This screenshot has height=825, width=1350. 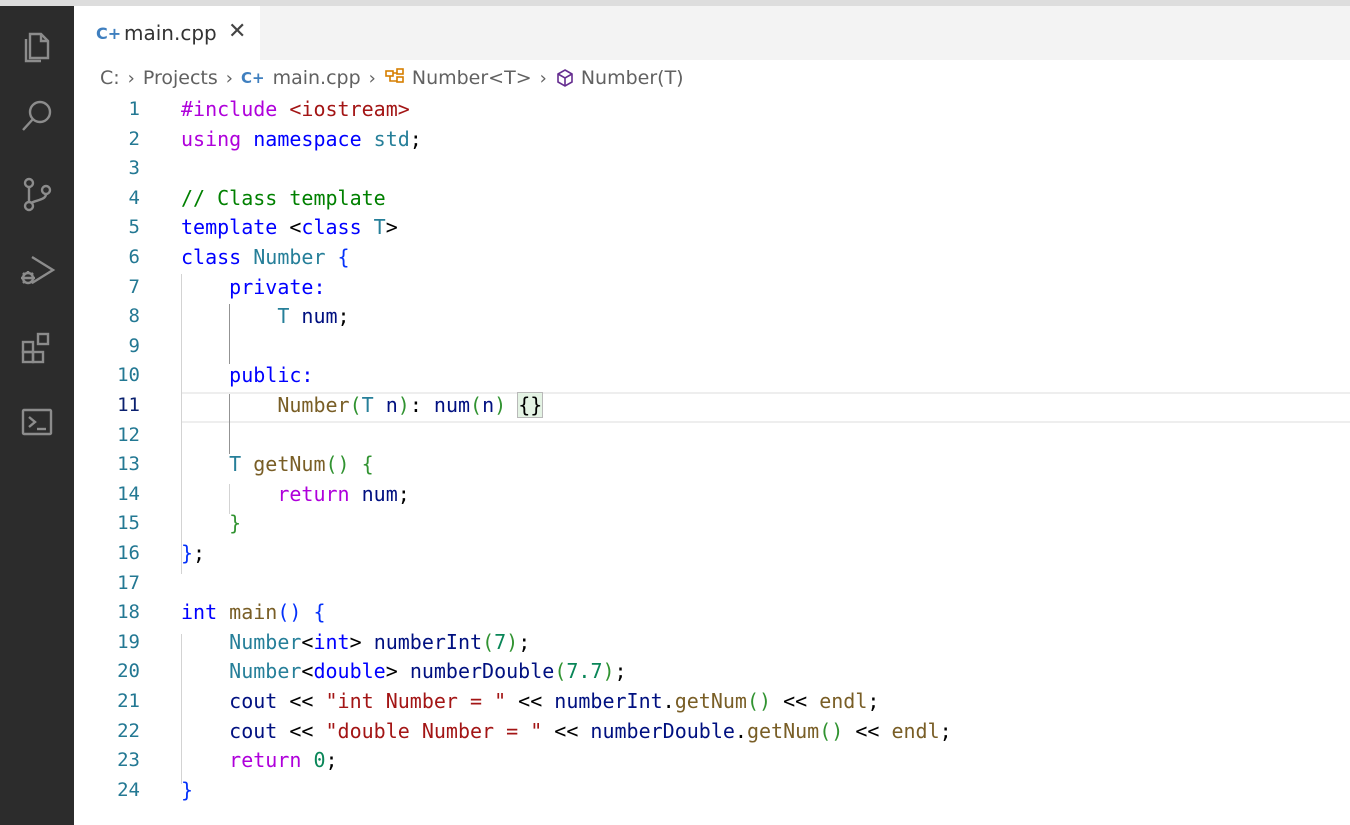 I want to click on code-line: T num;, so click(x=265, y=316).